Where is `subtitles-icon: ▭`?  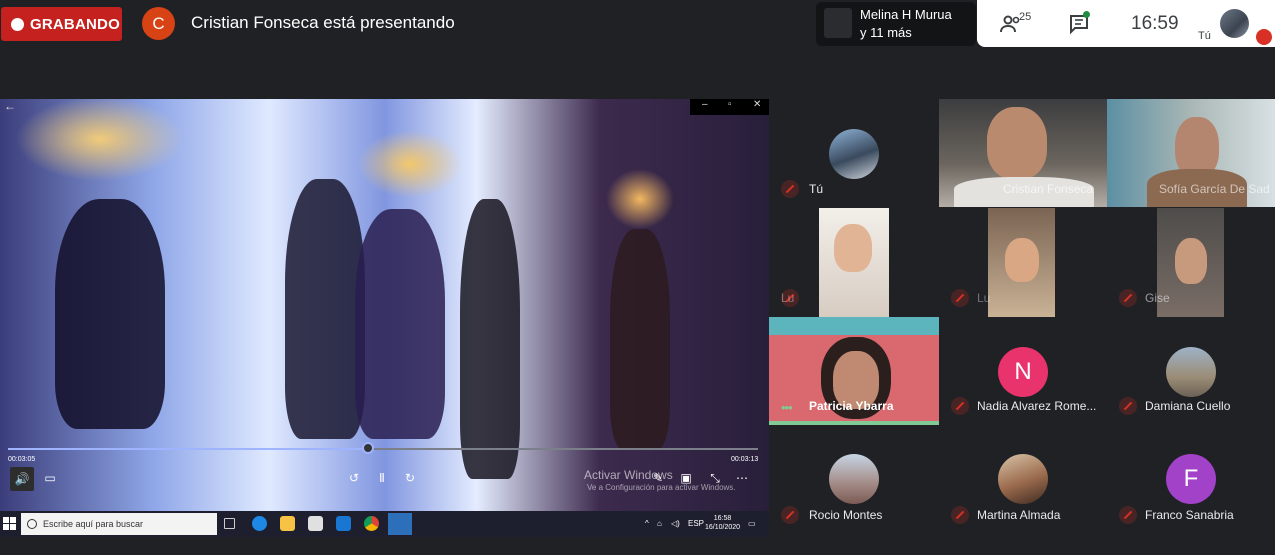 subtitles-icon: ▭ is located at coordinates (50, 478).